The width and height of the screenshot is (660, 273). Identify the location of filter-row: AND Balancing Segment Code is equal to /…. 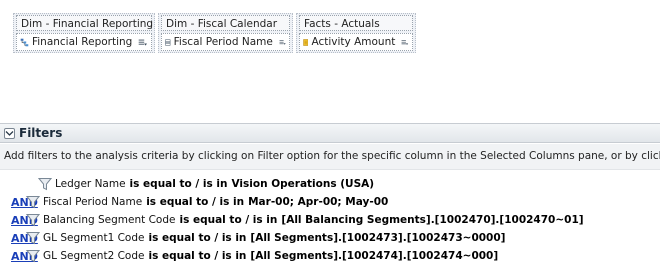
(330, 220).